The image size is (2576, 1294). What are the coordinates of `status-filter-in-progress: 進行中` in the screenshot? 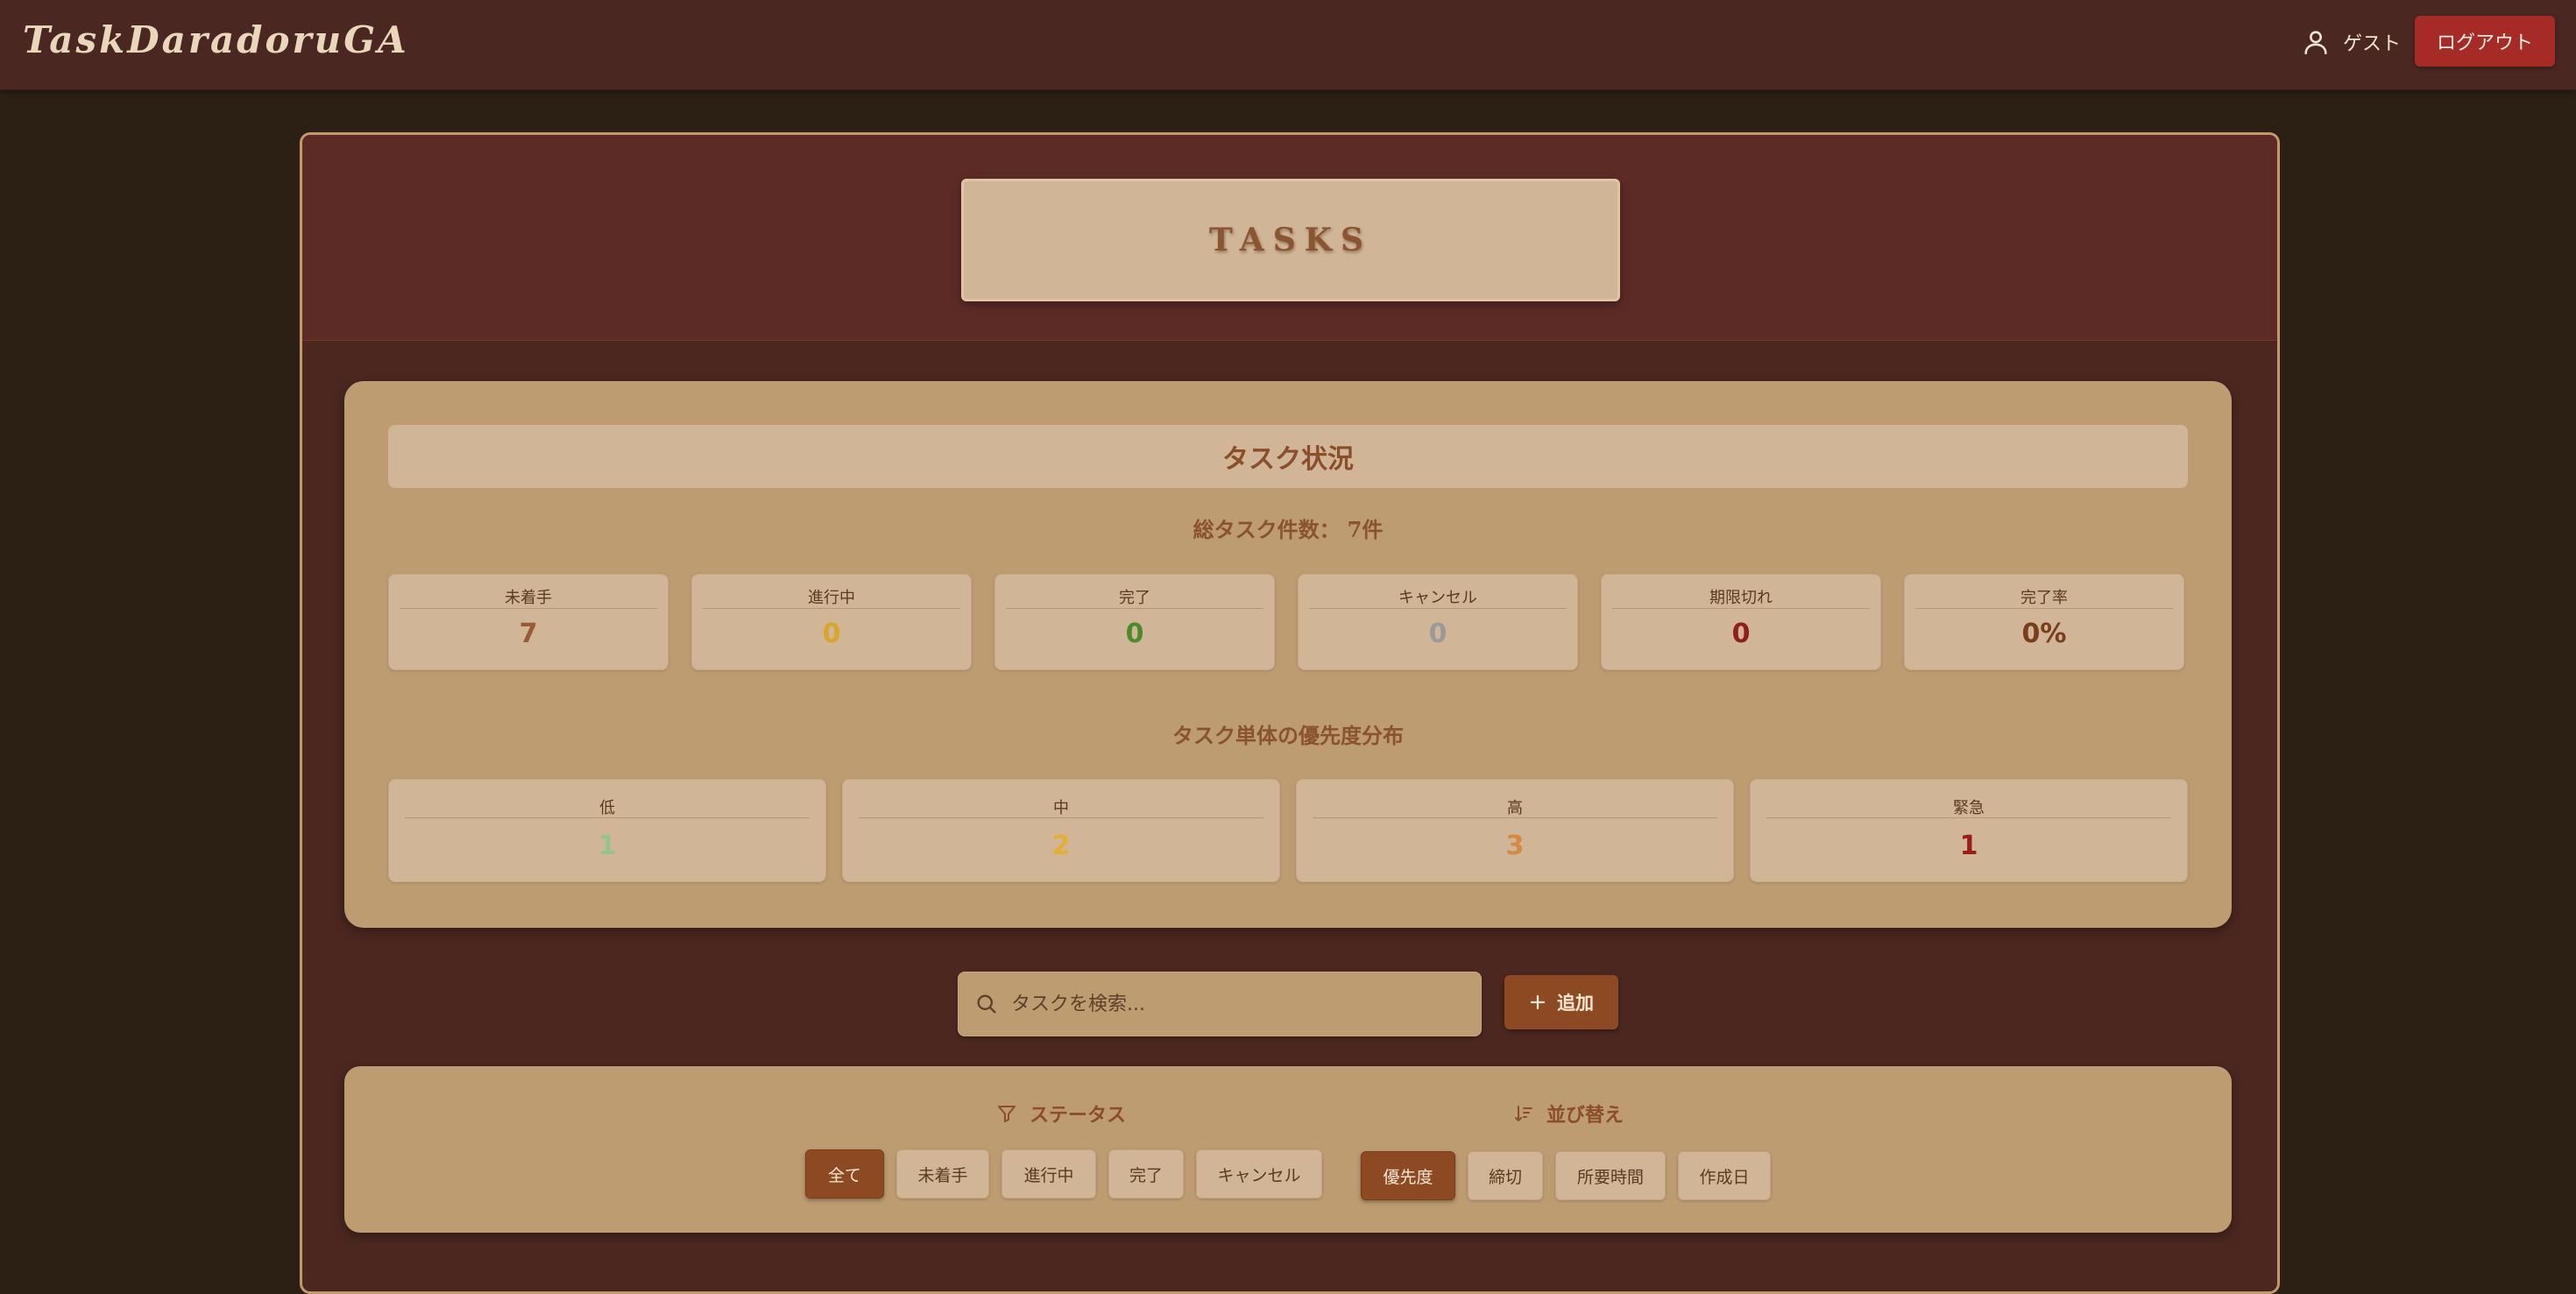 It's located at (1048, 1174).